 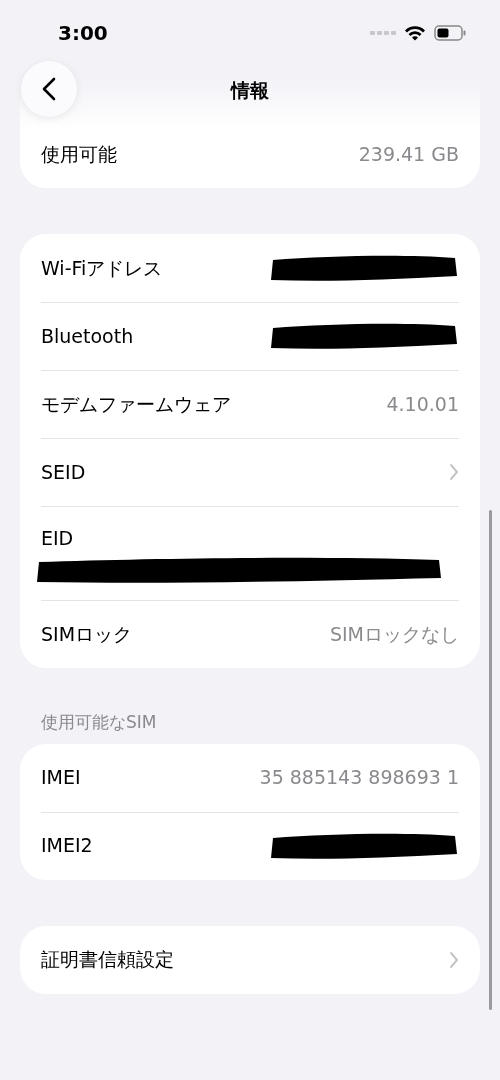 I want to click on section-header: 使用可能なSIM, so click(x=99, y=722).